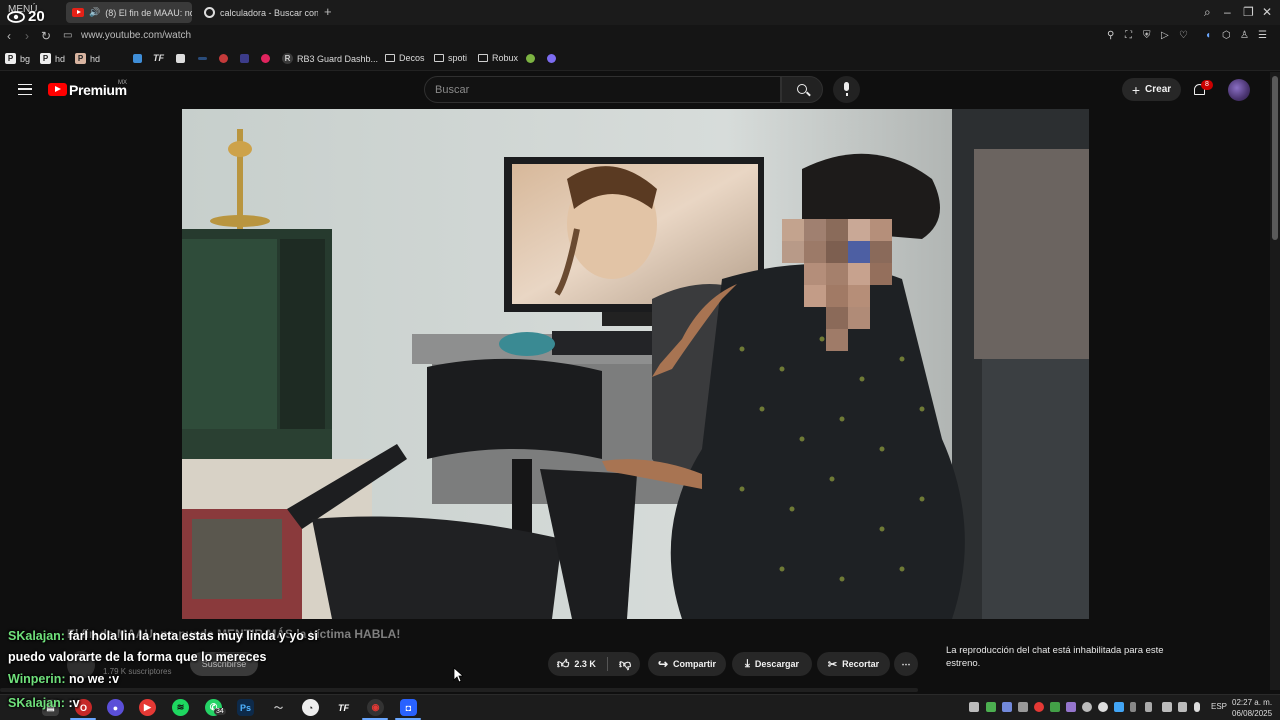 The width and height of the screenshot is (1280, 720). I want to click on tab-youtube: 🔊 (8) El fin de MAAU: no, so click(129, 12).